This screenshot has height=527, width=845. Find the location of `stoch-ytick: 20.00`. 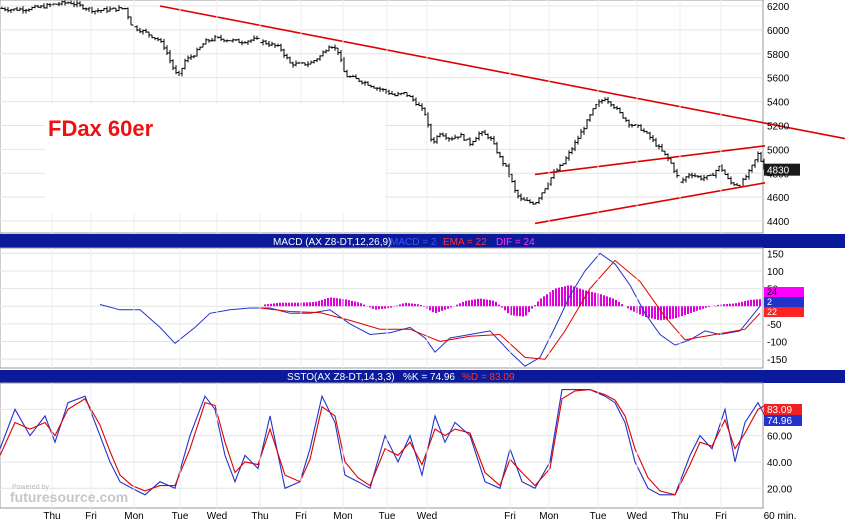

stoch-ytick: 20.00 is located at coordinates (779, 489).